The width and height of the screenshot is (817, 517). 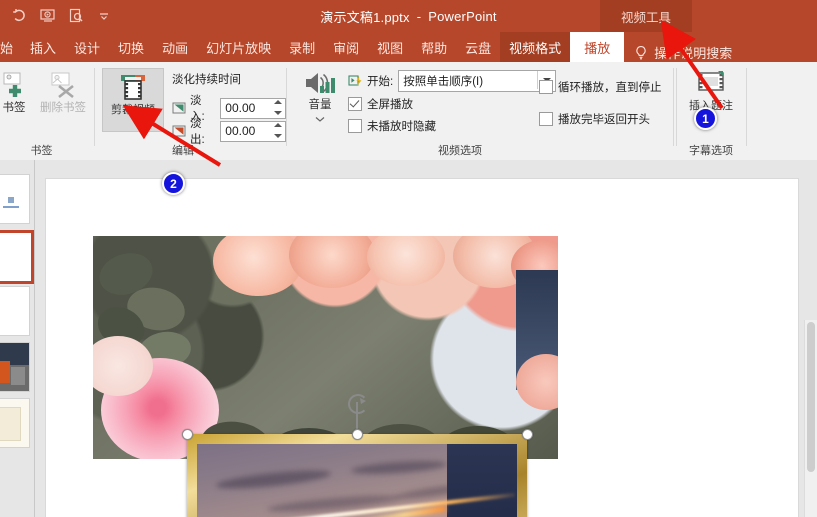 I want to click on tell-me-search: 操作说明搜索, so click(x=678, y=52).